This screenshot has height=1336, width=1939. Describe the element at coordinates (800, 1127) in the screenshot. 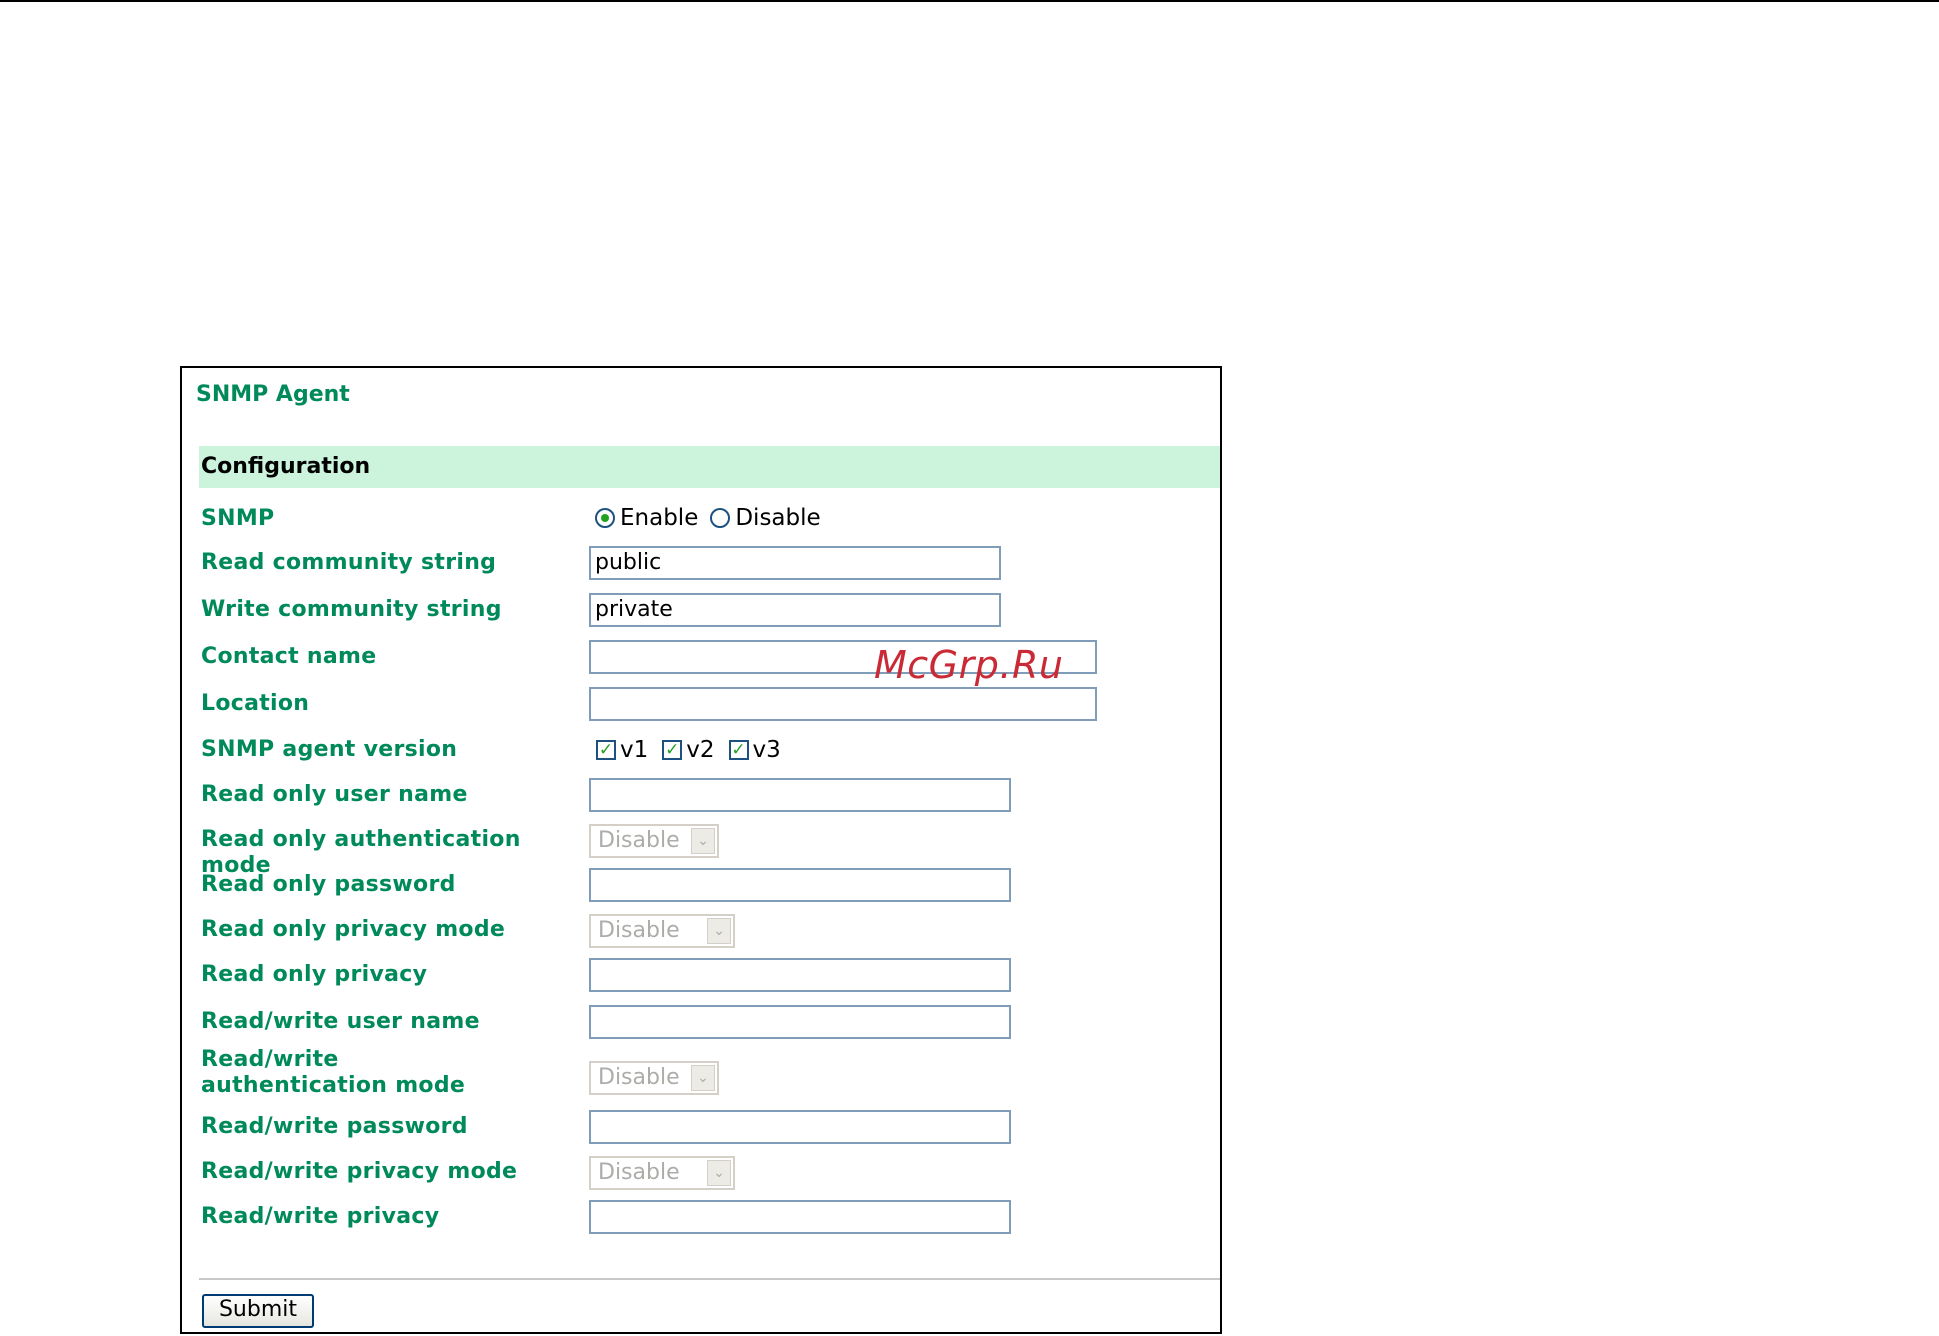

I see `rw-password-input` at that location.